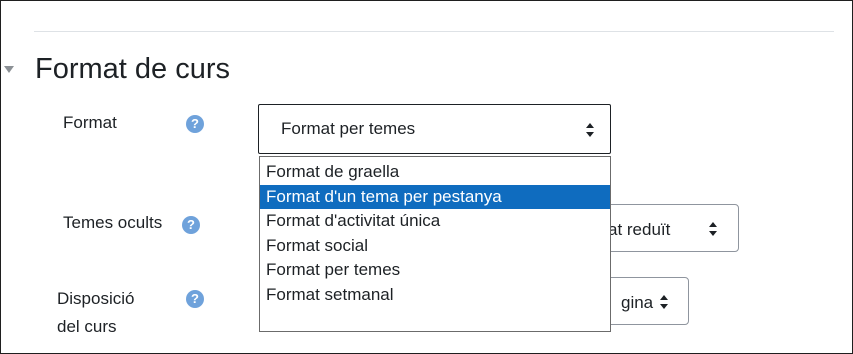  What do you see at coordinates (348, 128) in the screenshot?
I see `format-select-value: Format per temes` at bounding box center [348, 128].